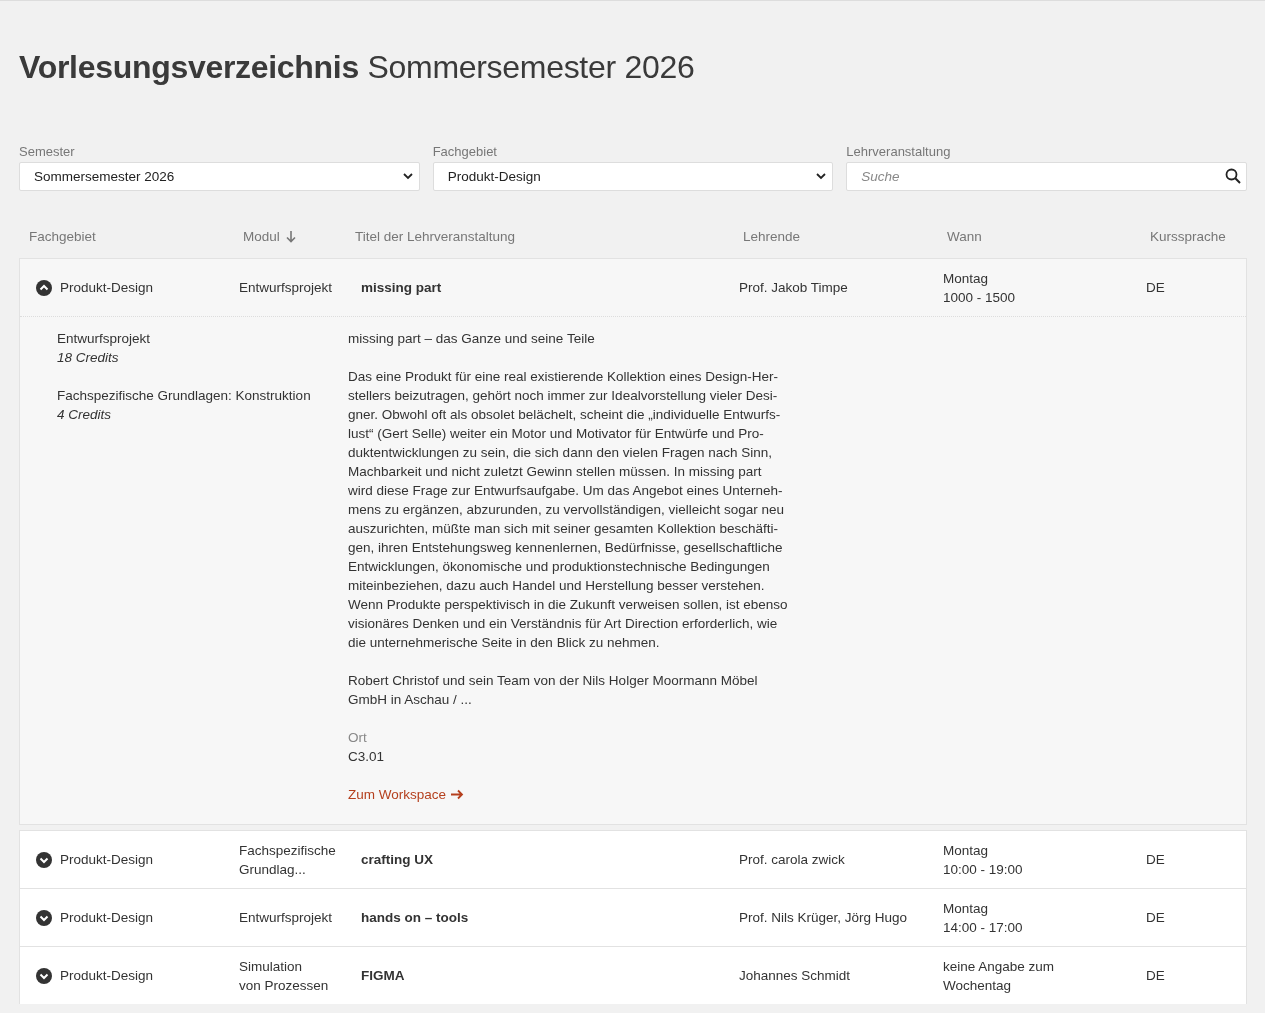  I want to click on column-header: Kurssprache, so click(1193, 236).